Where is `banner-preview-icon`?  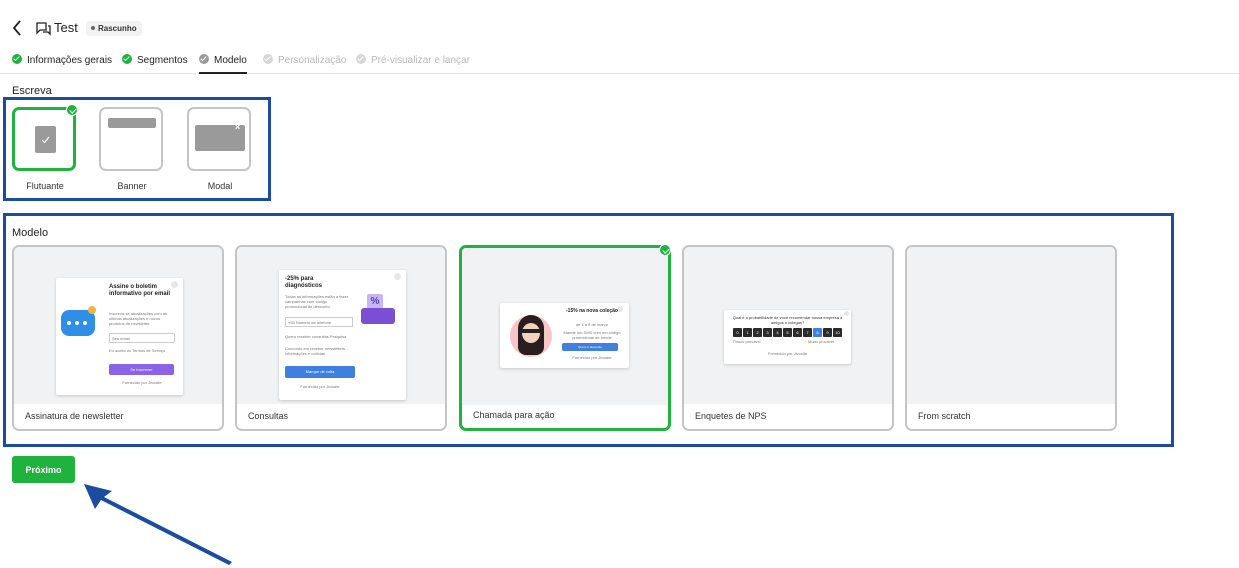
banner-preview-icon is located at coordinates (132, 123).